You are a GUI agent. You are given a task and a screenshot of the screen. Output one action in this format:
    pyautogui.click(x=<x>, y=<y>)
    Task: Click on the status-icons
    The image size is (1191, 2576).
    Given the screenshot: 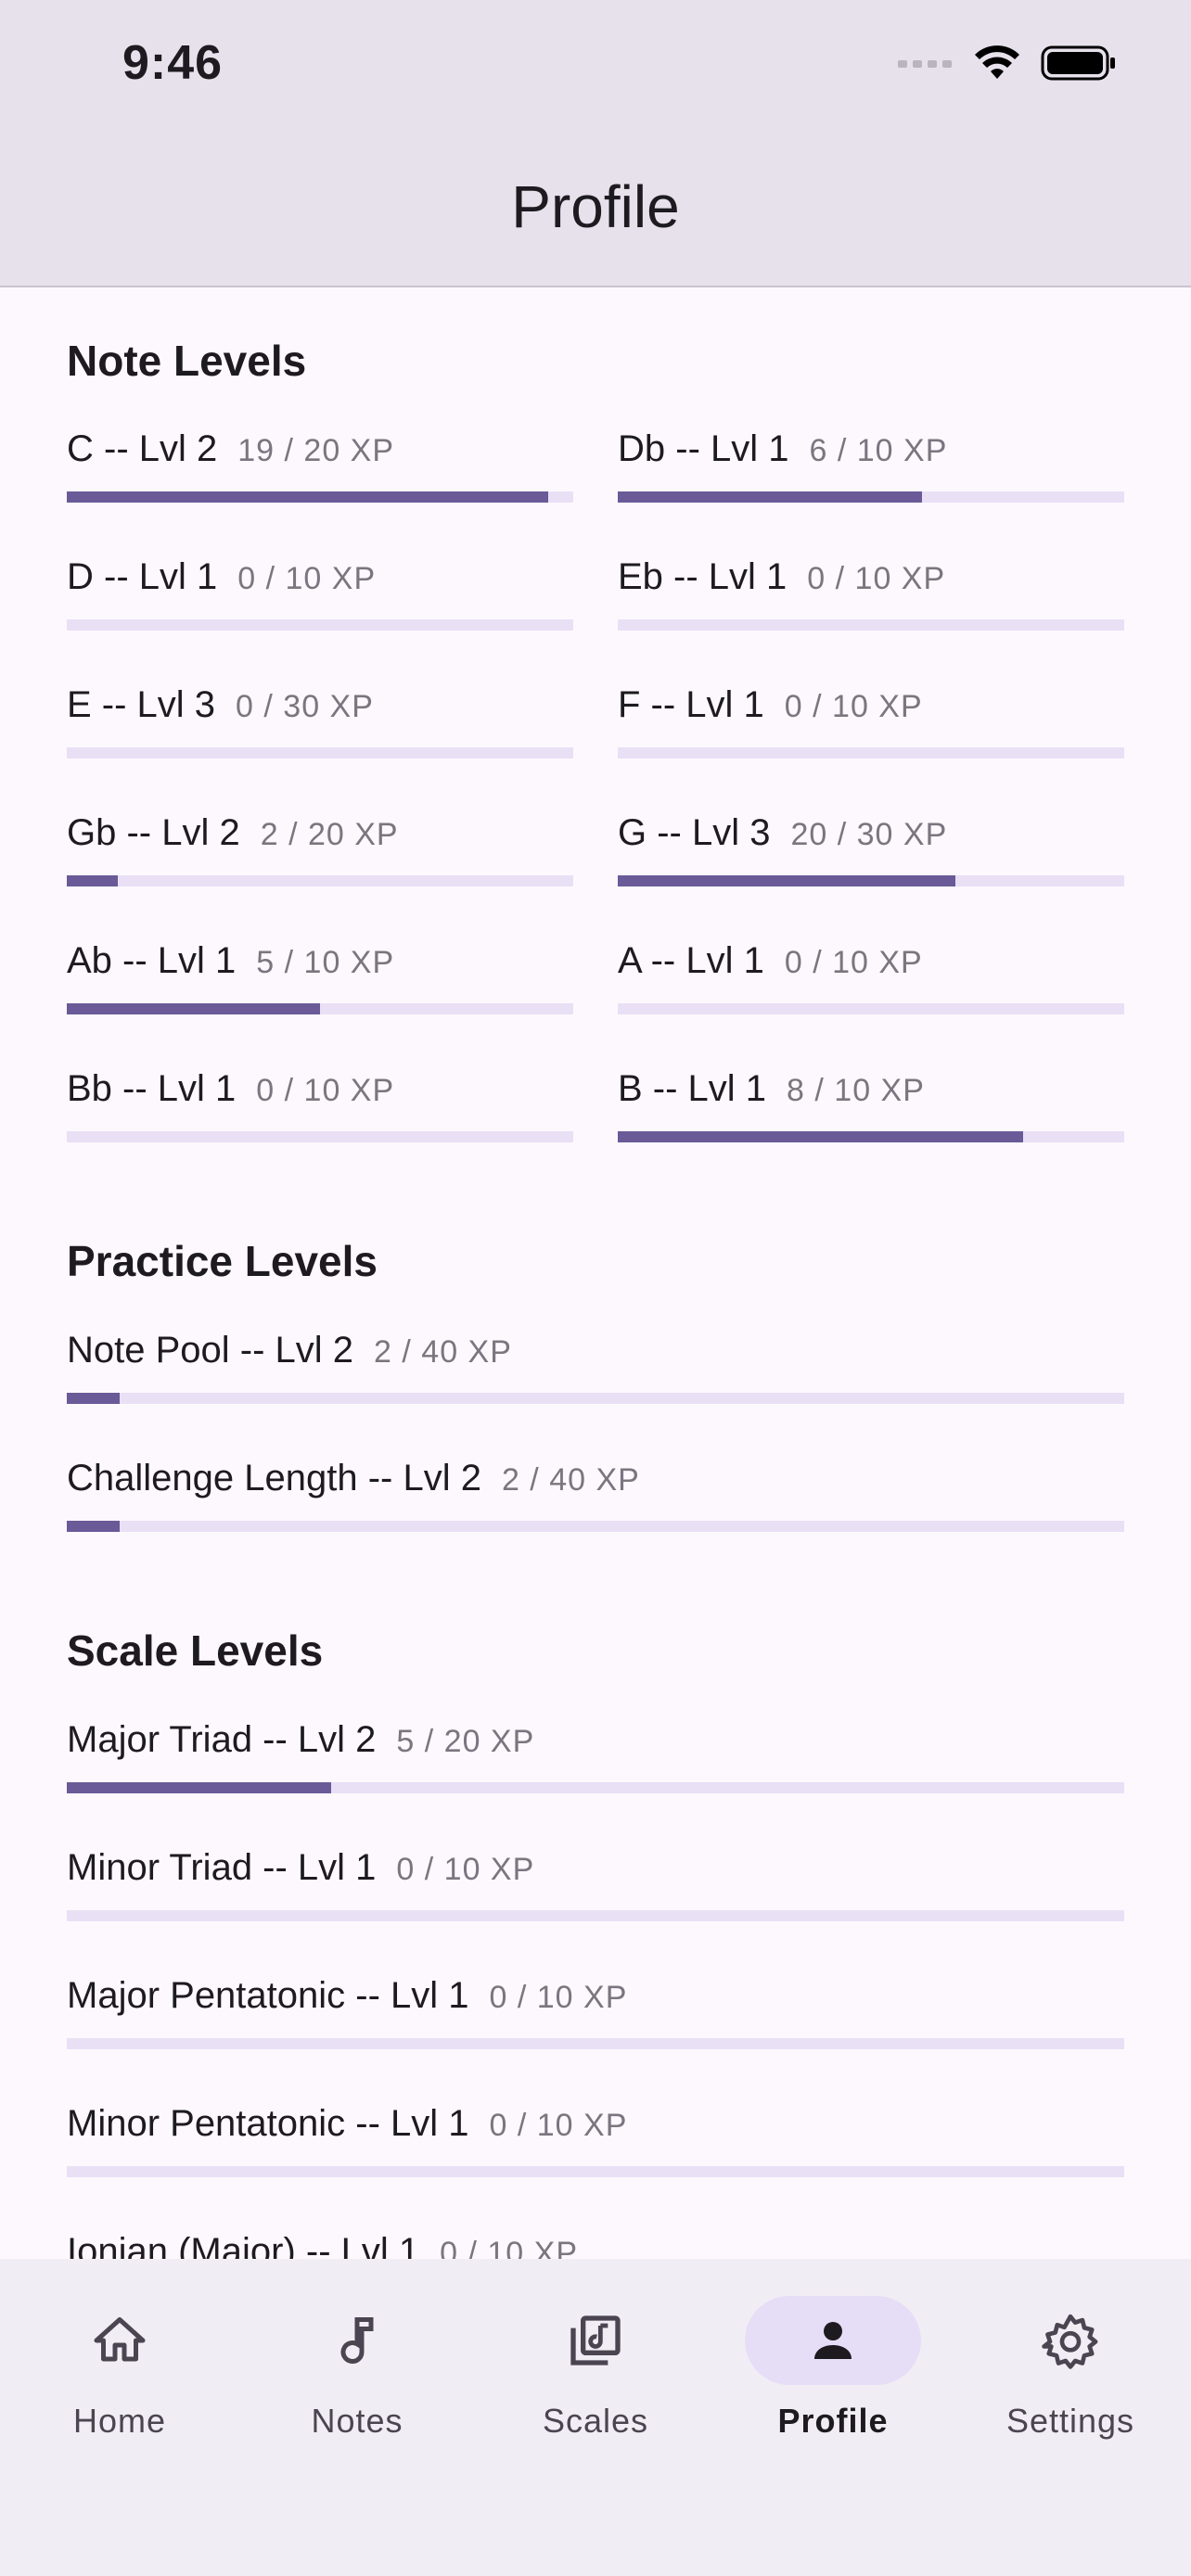 What is the action you would take?
    pyautogui.click(x=1007, y=64)
    